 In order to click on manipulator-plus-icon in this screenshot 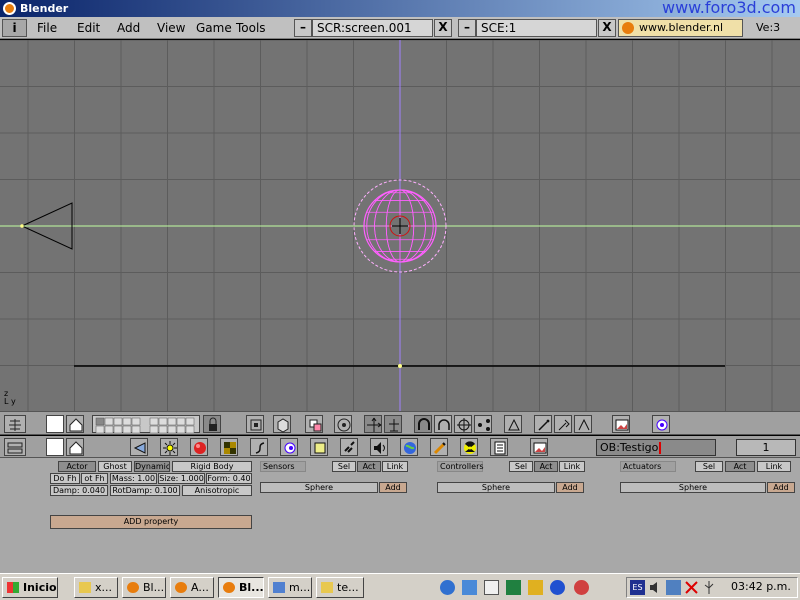, I will do `click(393, 424)`.